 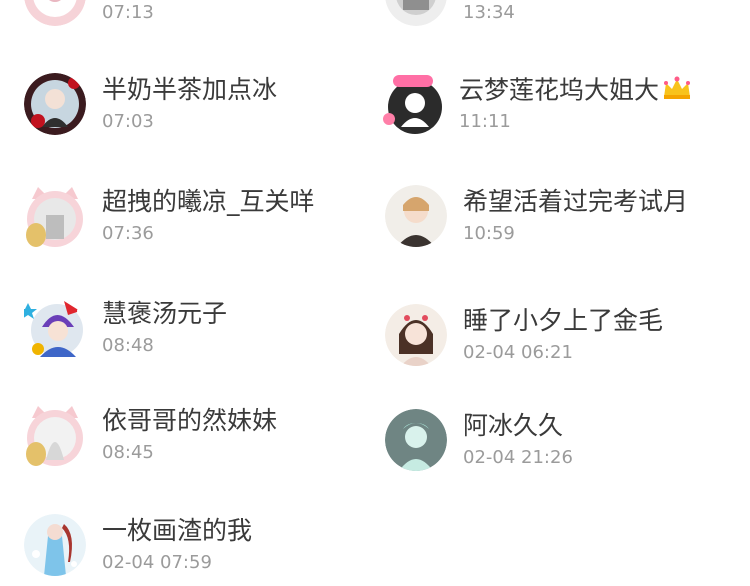 What do you see at coordinates (485, 121) in the screenshot?
I see `message-time: 11:11` at bounding box center [485, 121].